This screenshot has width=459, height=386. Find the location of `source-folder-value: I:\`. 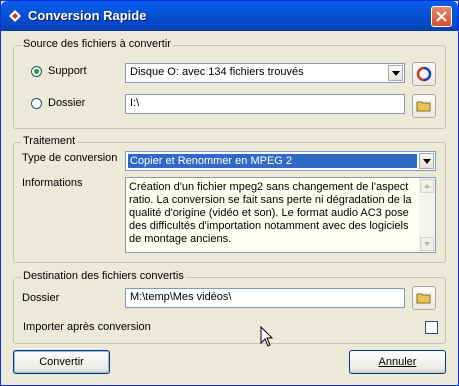

source-folder-value: I:\ is located at coordinates (135, 103).